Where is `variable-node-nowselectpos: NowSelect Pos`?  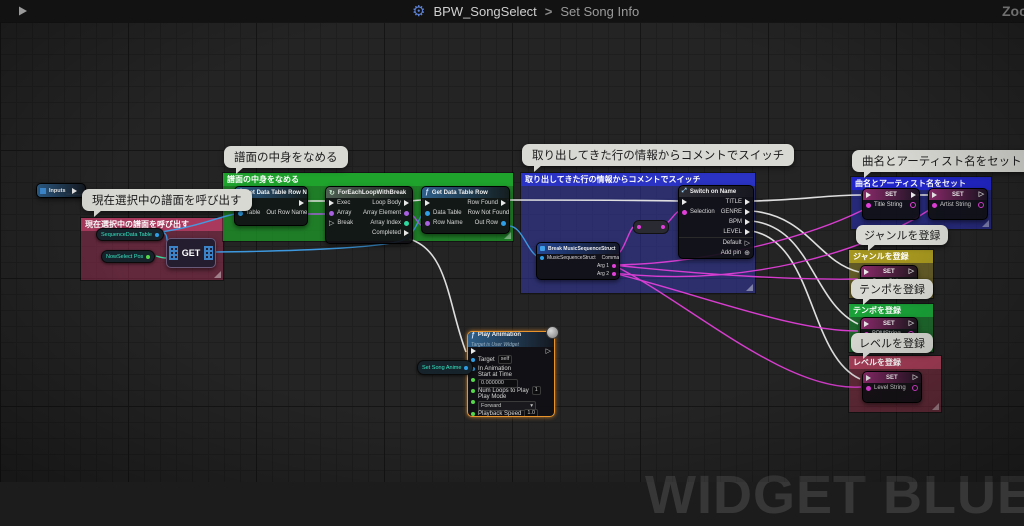
variable-node-nowselectpos: NowSelect Pos is located at coordinates (128, 256).